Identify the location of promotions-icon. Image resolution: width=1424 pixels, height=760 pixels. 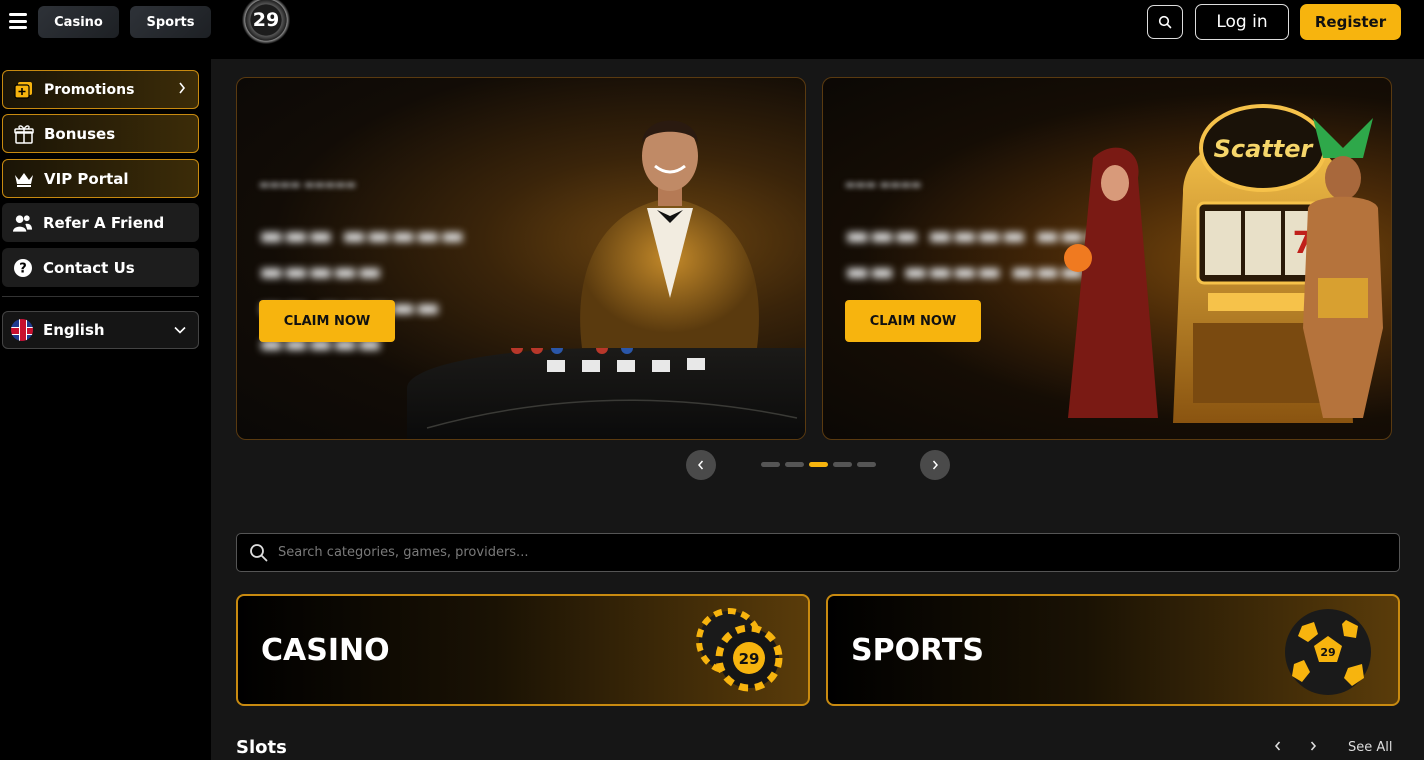
(23, 89).